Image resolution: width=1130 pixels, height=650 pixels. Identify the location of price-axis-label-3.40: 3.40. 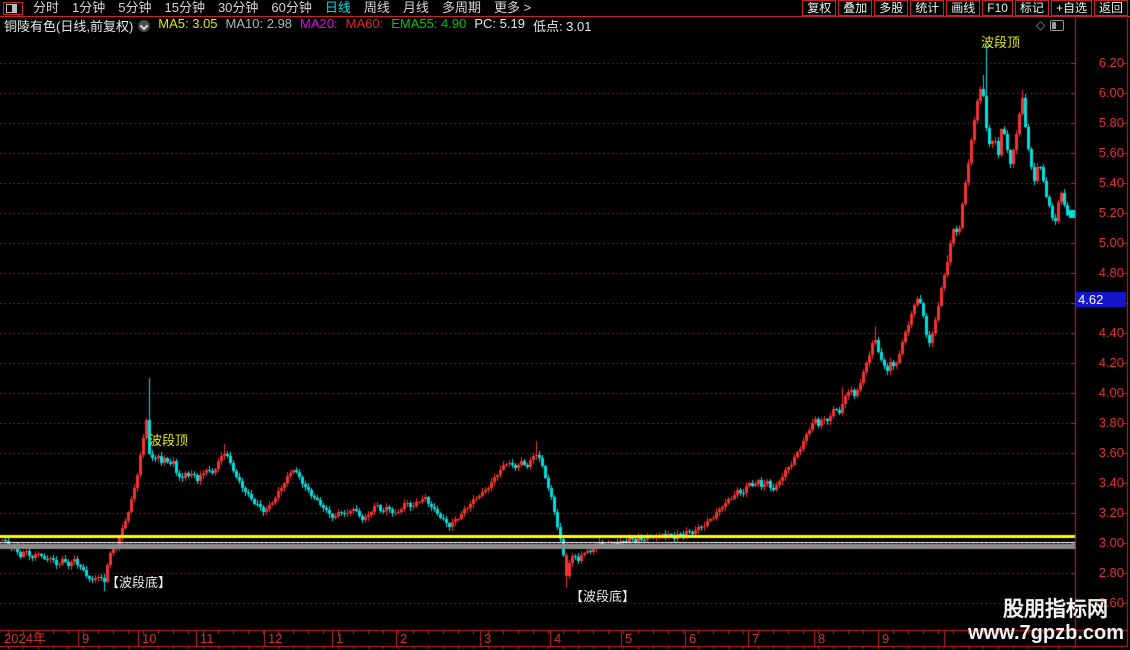
(1111, 482).